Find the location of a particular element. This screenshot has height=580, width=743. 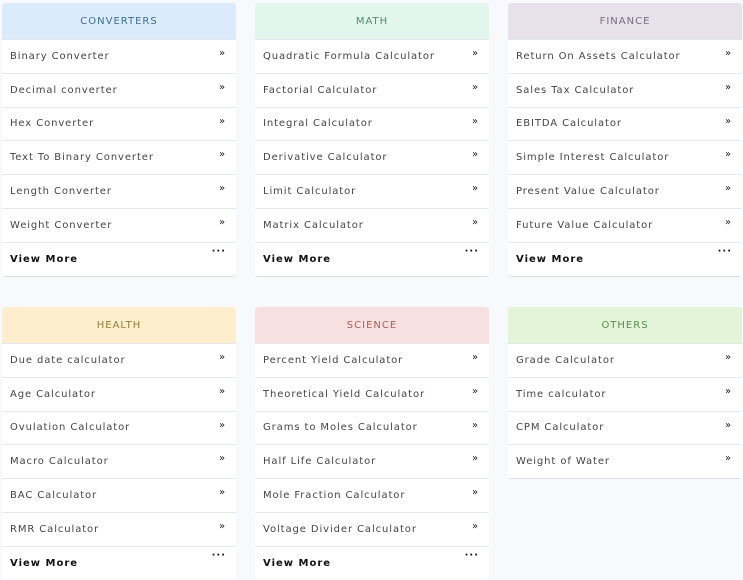

calculator-link: Theoretical Yield Calculator » is located at coordinates (372, 395).